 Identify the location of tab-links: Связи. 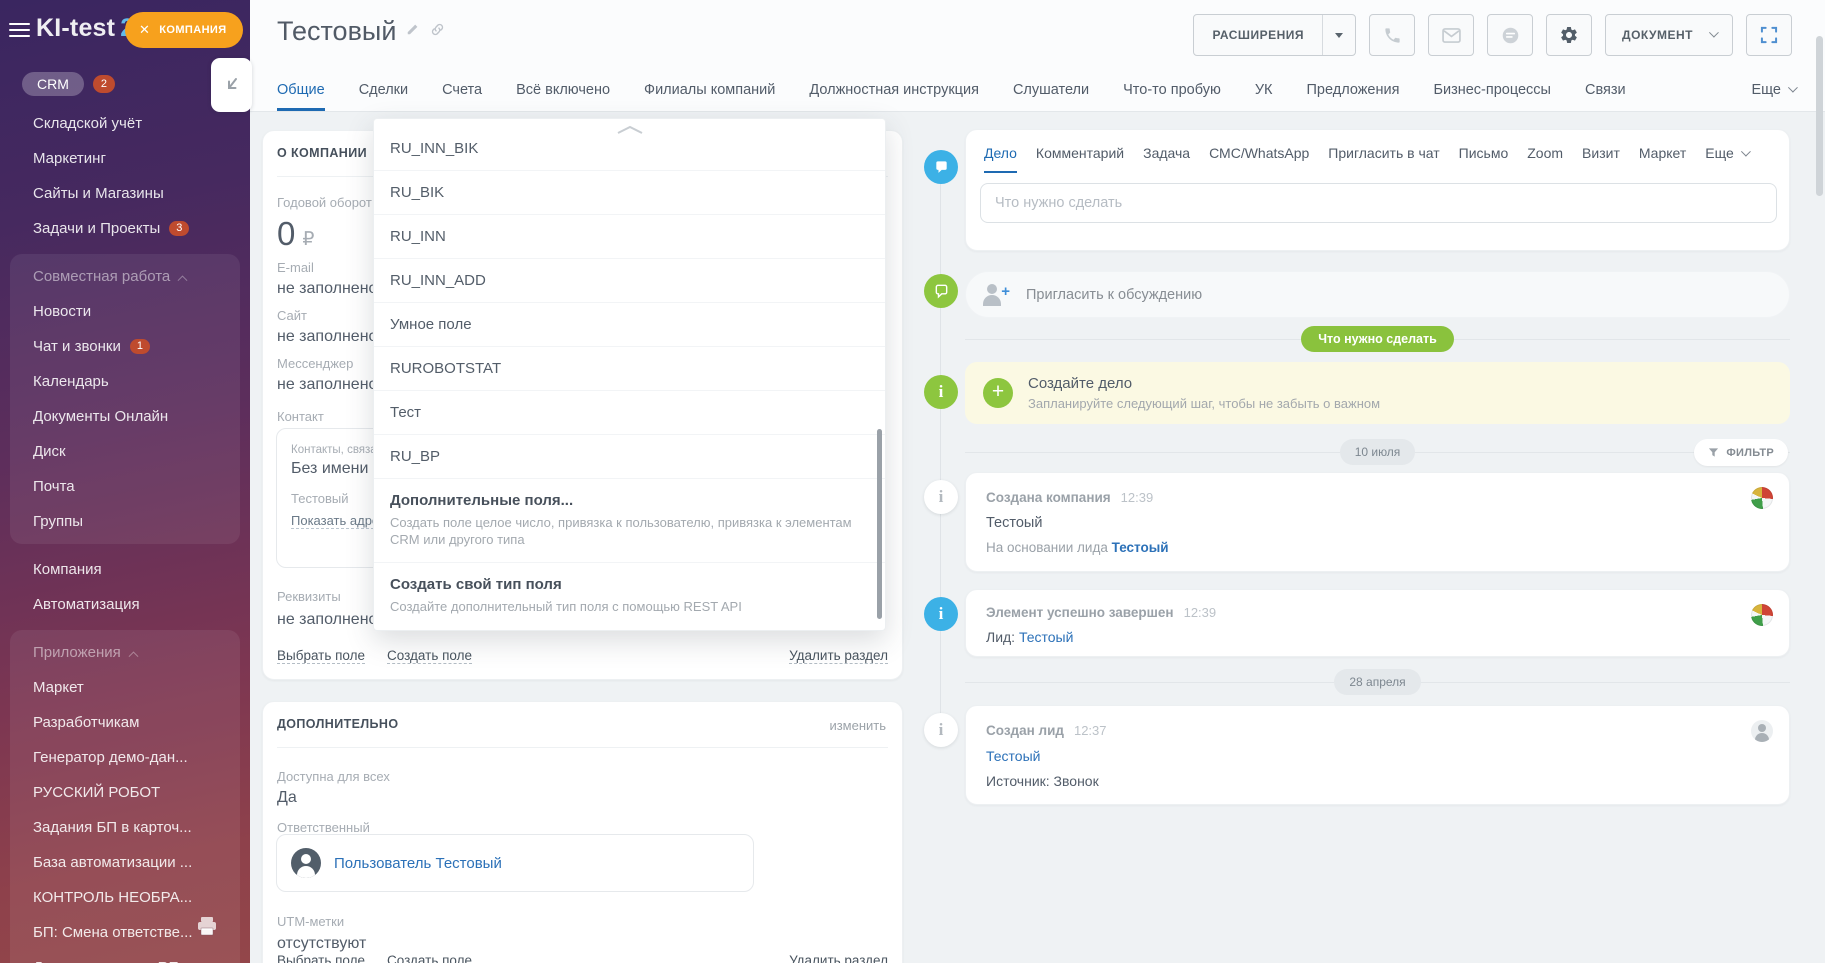
(1605, 96).